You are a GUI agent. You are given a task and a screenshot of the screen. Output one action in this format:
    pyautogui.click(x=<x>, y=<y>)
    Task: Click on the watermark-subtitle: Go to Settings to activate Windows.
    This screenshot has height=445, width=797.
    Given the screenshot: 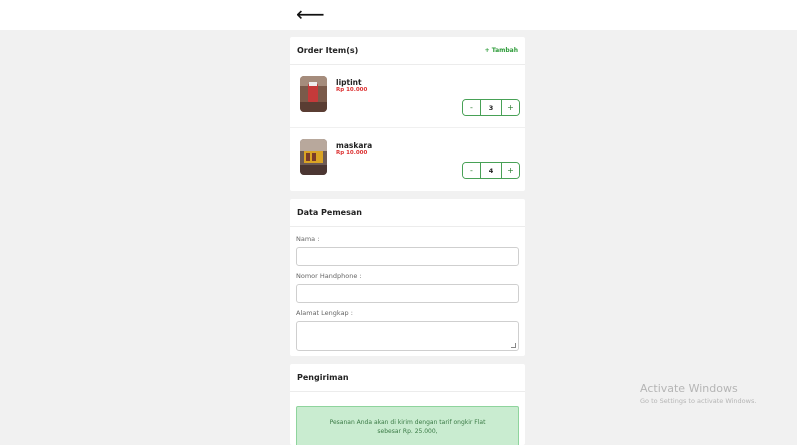 What is the action you would take?
    pyautogui.click(x=698, y=401)
    